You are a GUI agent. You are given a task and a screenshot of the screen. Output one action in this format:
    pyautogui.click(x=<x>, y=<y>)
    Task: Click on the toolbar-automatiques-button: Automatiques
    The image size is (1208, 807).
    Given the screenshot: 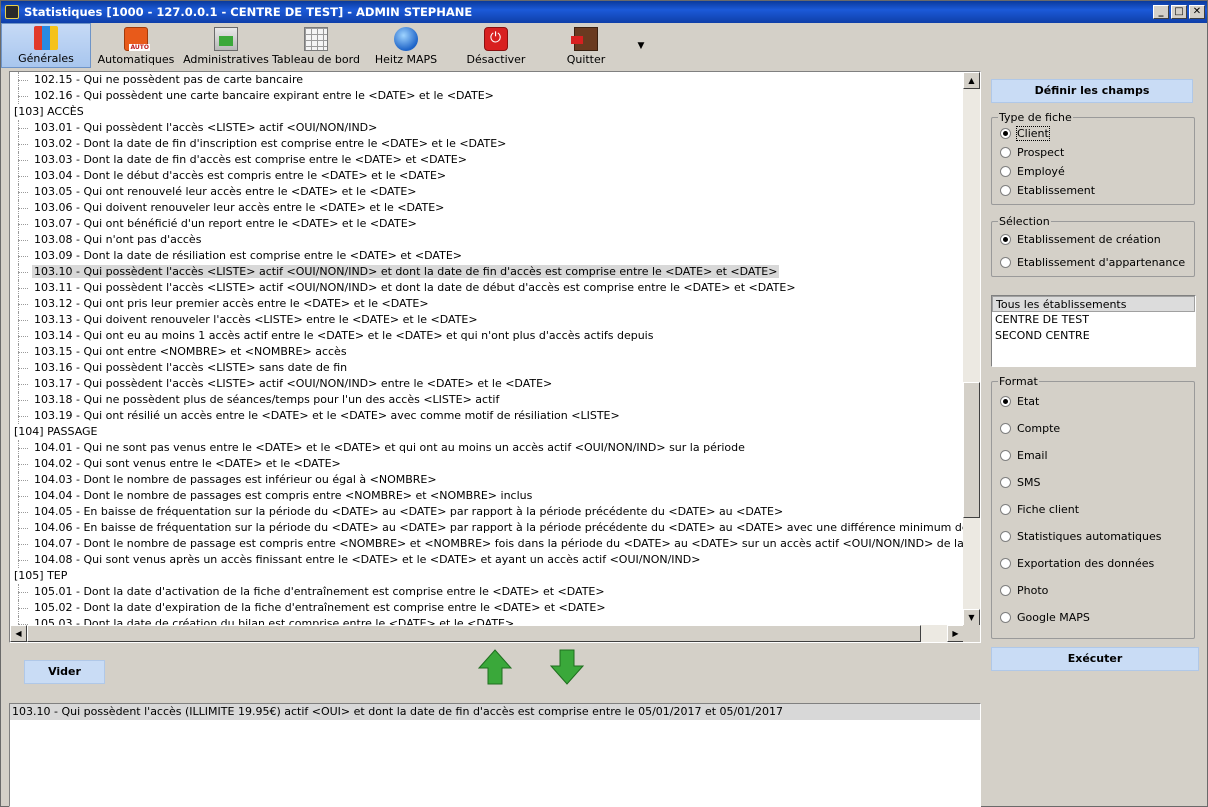 What is the action you would take?
    pyautogui.click(x=136, y=45)
    